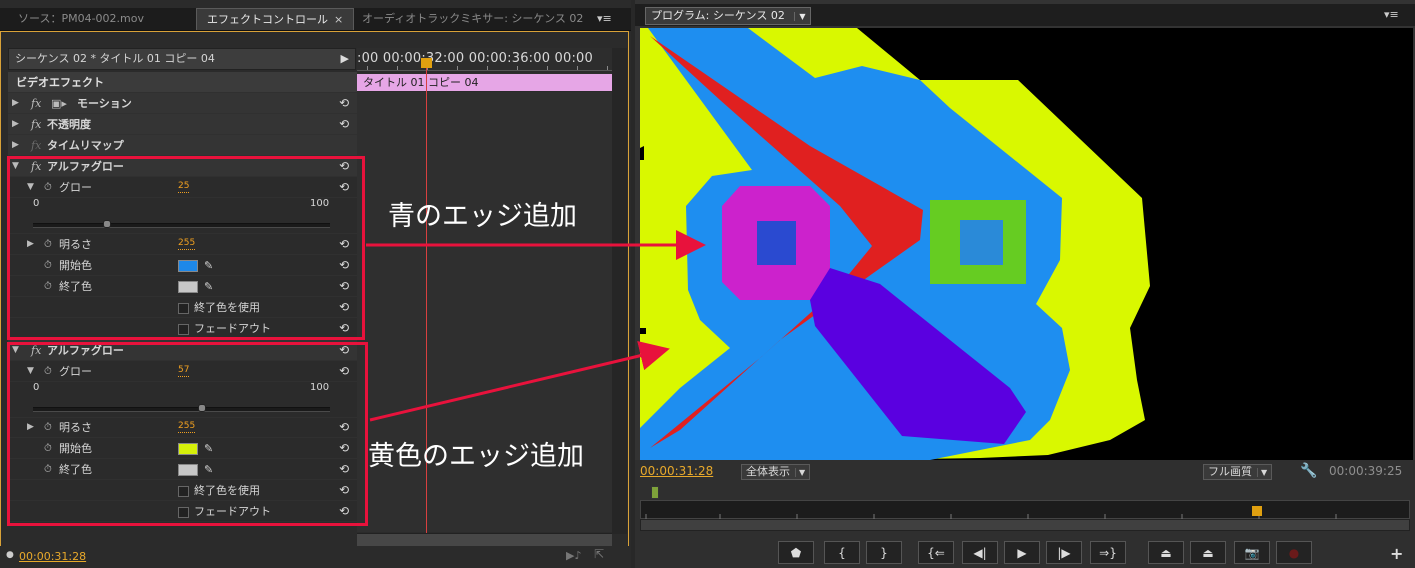  What do you see at coordinates (1025, 509) in the screenshot?
I see `time-ruler-track` at bounding box center [1025, 509].